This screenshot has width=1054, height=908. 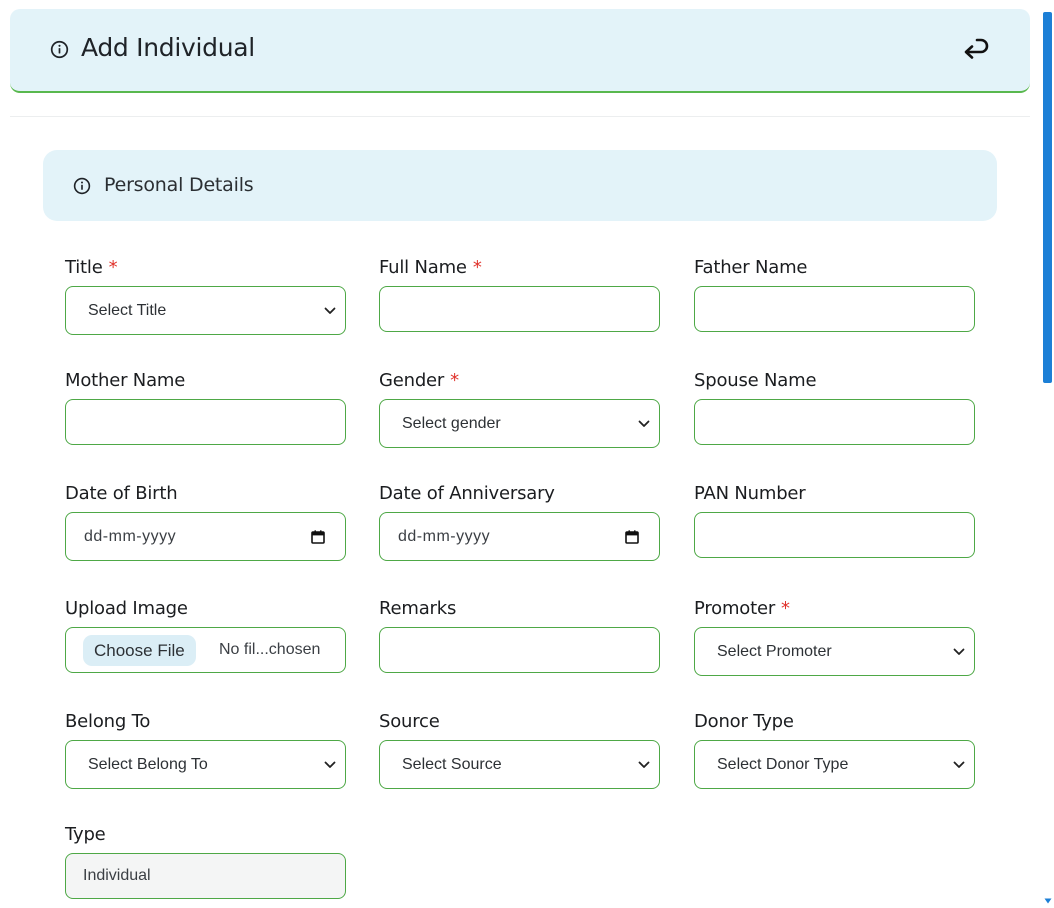 I want to click on upload-image-input: Choose File No fil...chosen, so click(x=205, y=650).